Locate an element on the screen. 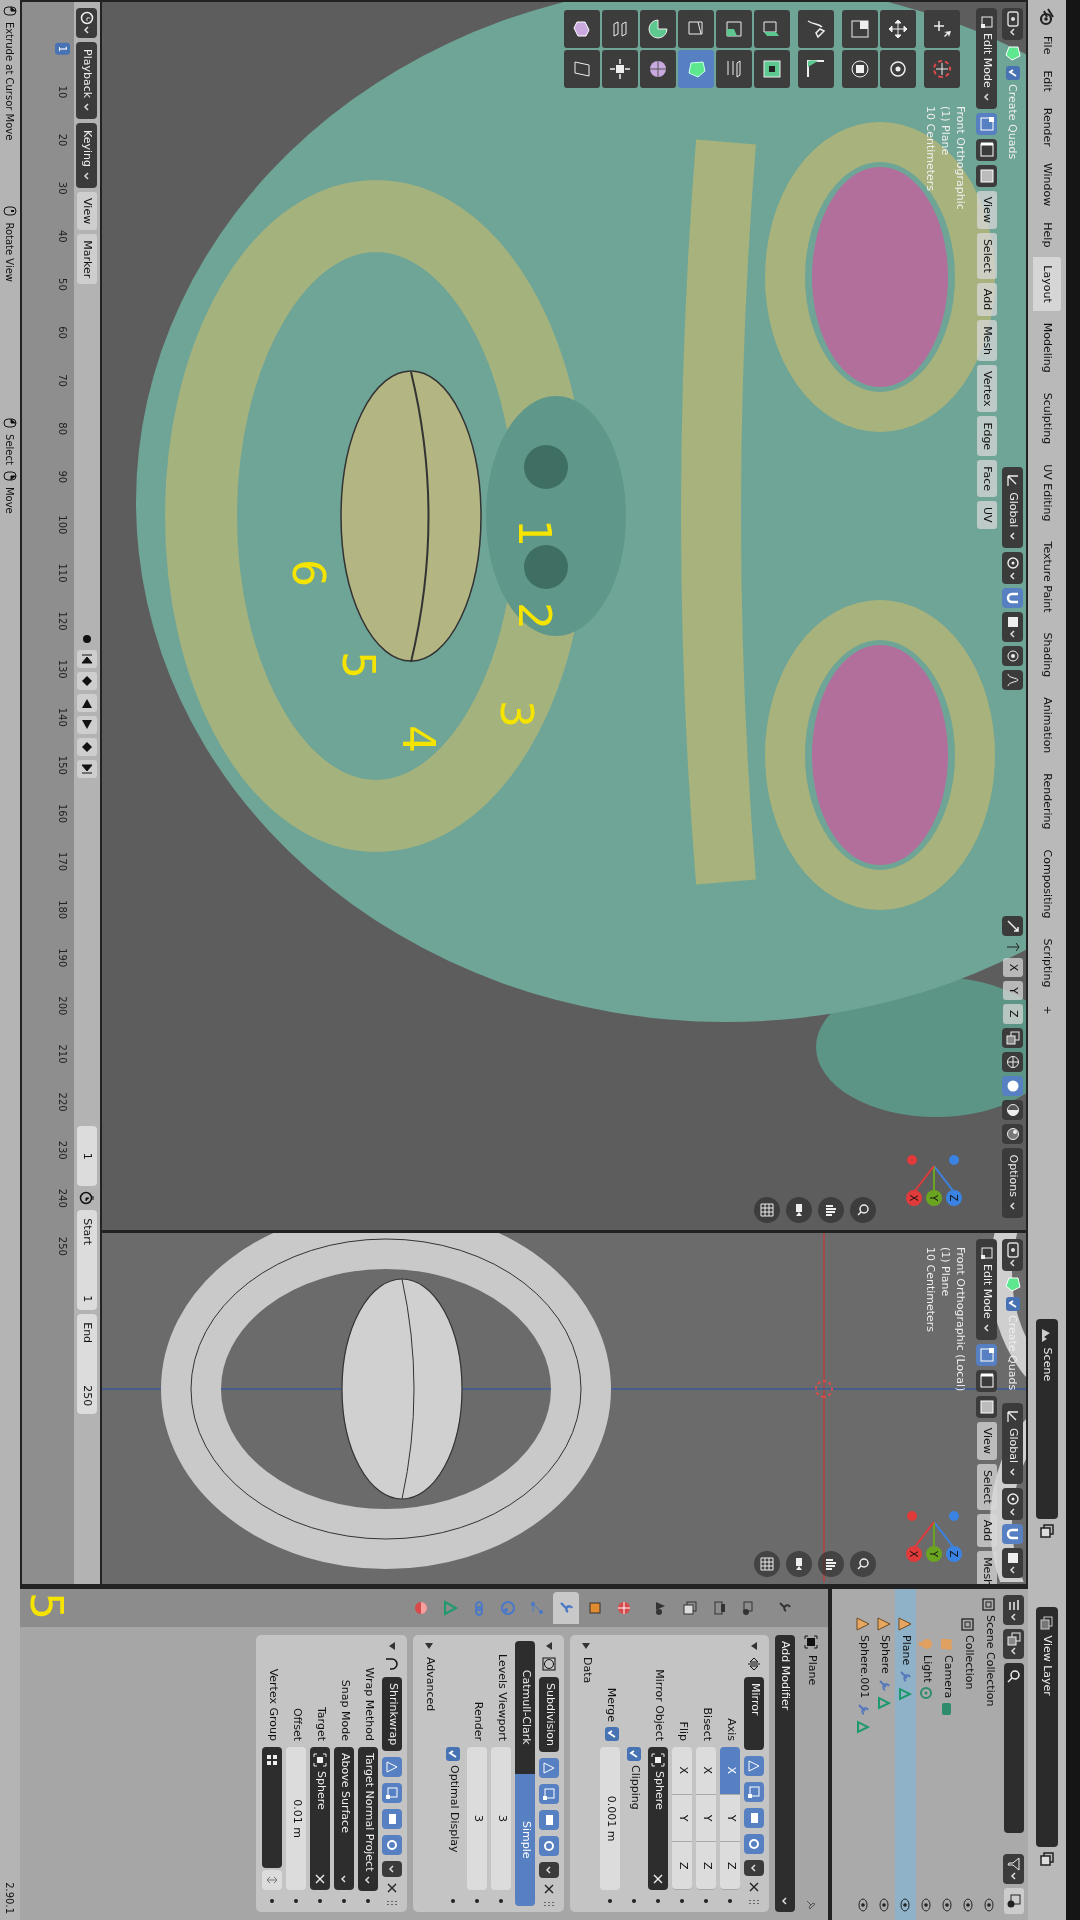 The width and height of the screenshot is (1080, 1920). scene-selector: Scene is located at coordinates (1047, 1418).